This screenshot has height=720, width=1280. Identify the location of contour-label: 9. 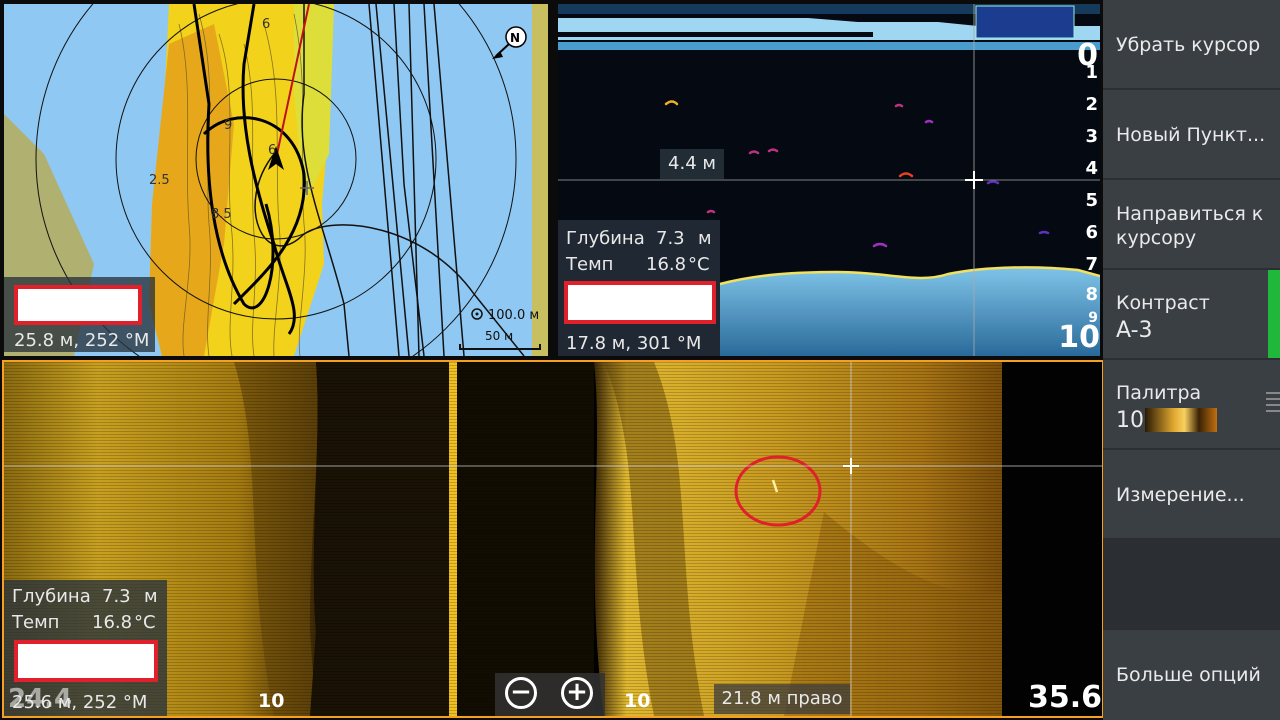
(228, 125).